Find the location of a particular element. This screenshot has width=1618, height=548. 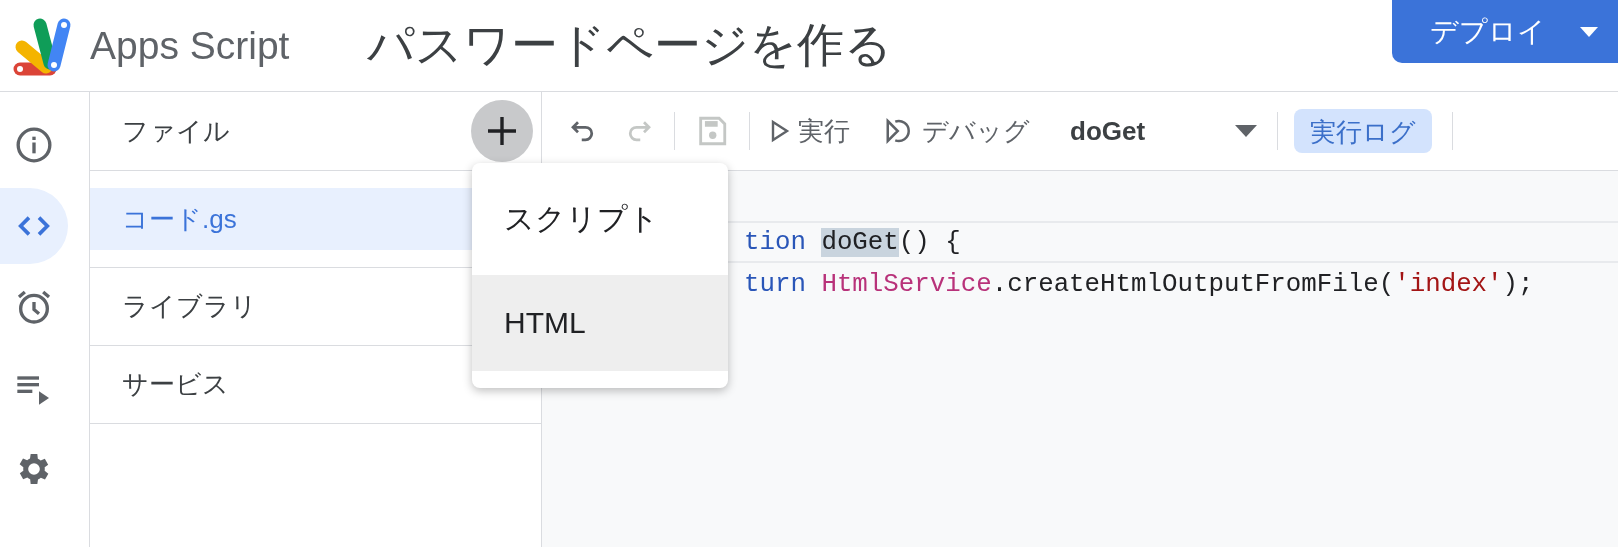

plus-icon is located at coordinates (502, 131).